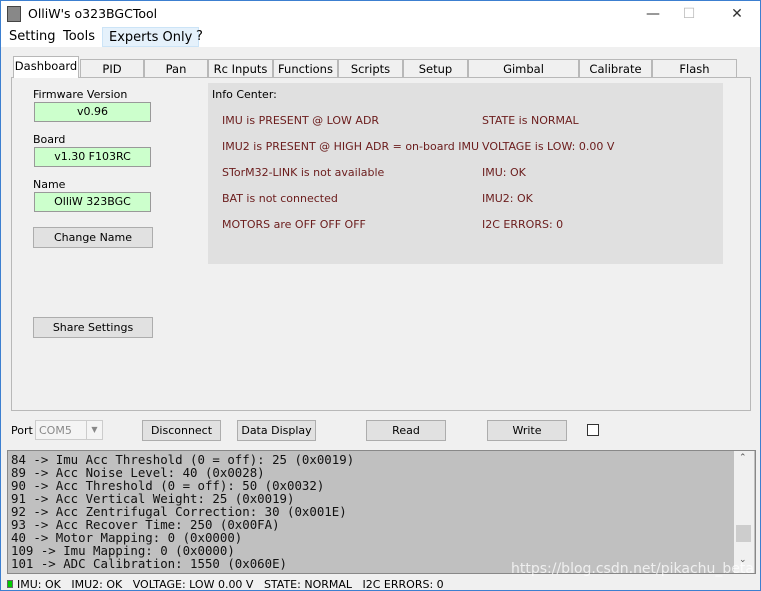 The image size is (761, 591). I want to click on app-icon, so click(14, 14).